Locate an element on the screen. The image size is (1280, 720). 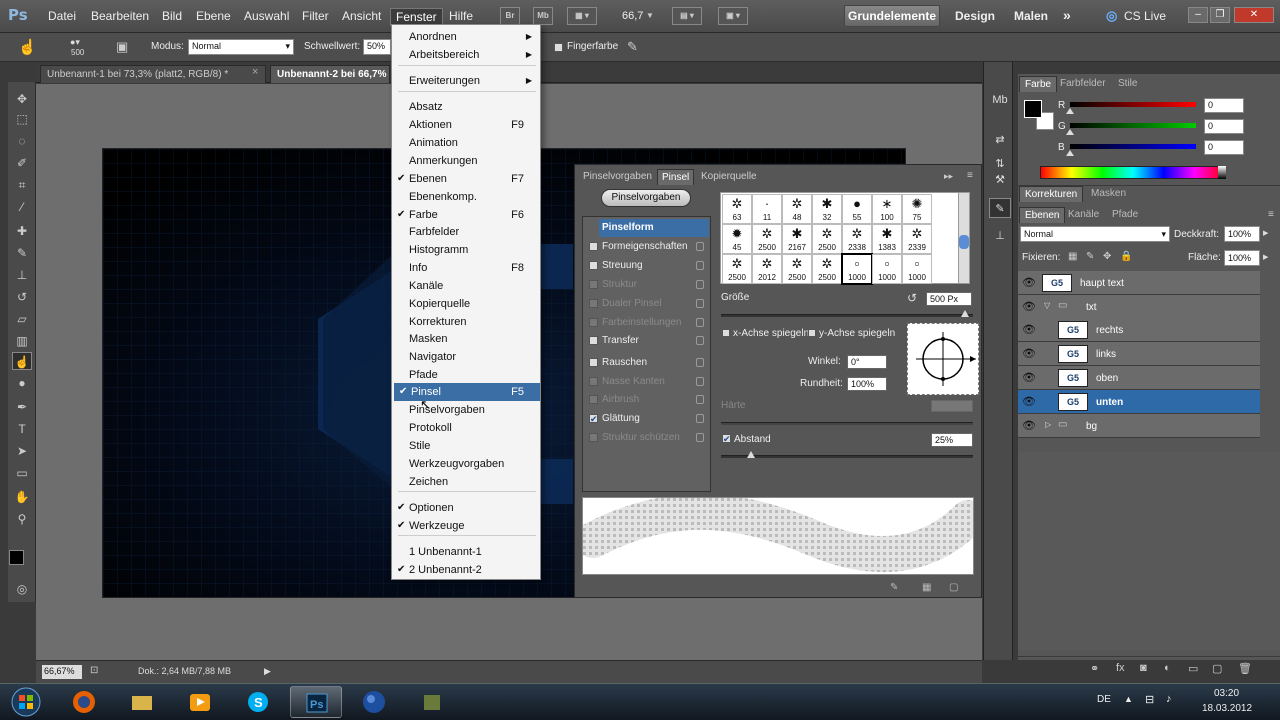
smudge-tool-preset-icon: ☝ is located at coordinates (27, 47).